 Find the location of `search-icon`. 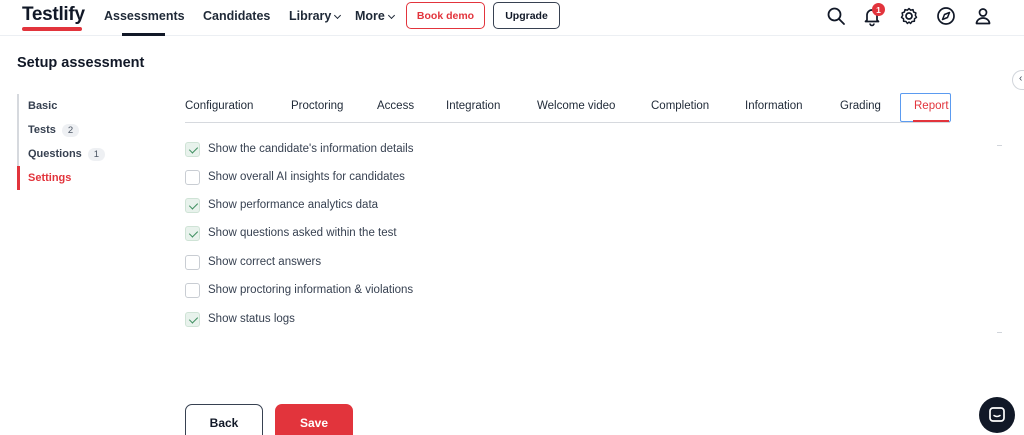

search-icon is located at coordinates (836, 16).